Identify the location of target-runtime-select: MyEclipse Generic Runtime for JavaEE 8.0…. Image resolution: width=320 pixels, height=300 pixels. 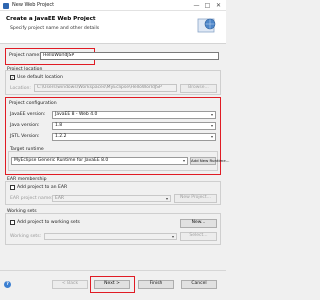
(99, 161).